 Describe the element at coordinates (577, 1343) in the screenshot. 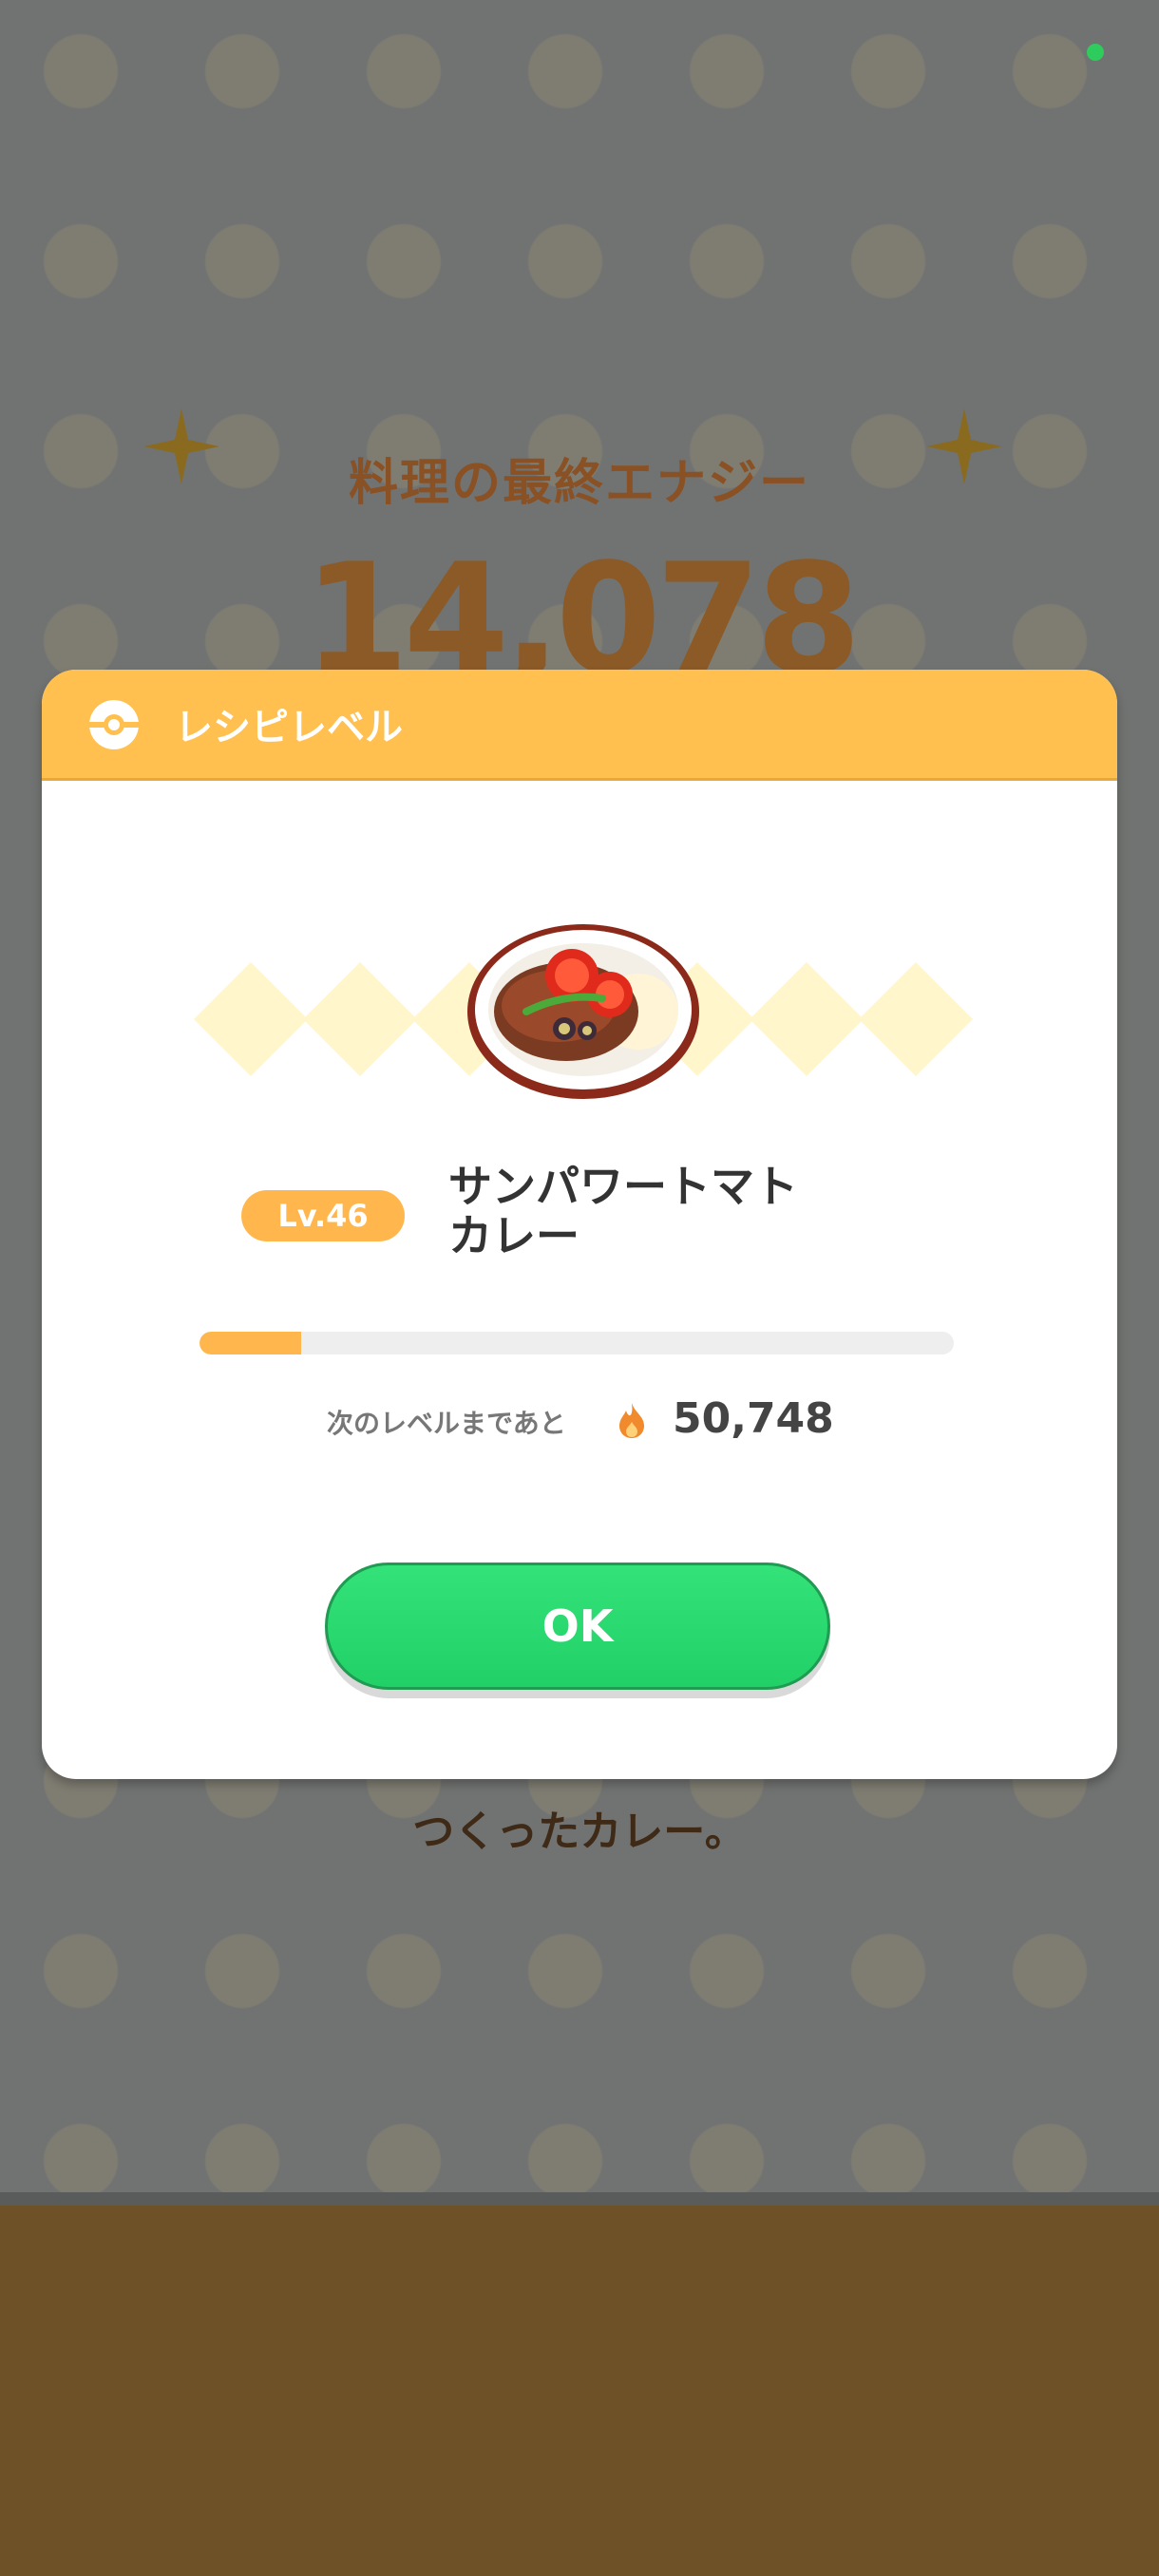

I see `level-progress-bar` at that location.